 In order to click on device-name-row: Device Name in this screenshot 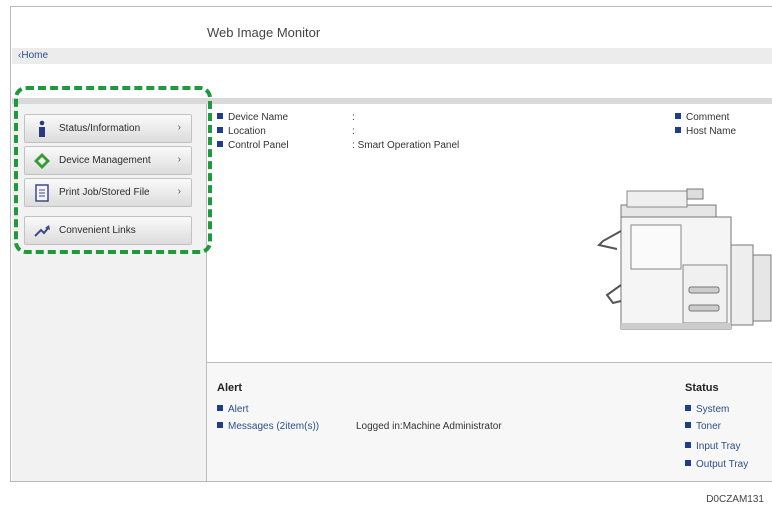, I will do `click(252, 117)`.